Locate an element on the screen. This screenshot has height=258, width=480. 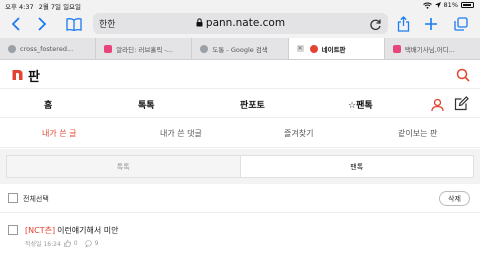
address-bar: 한한 pann.nate.com is located at coordinates (240, 23).